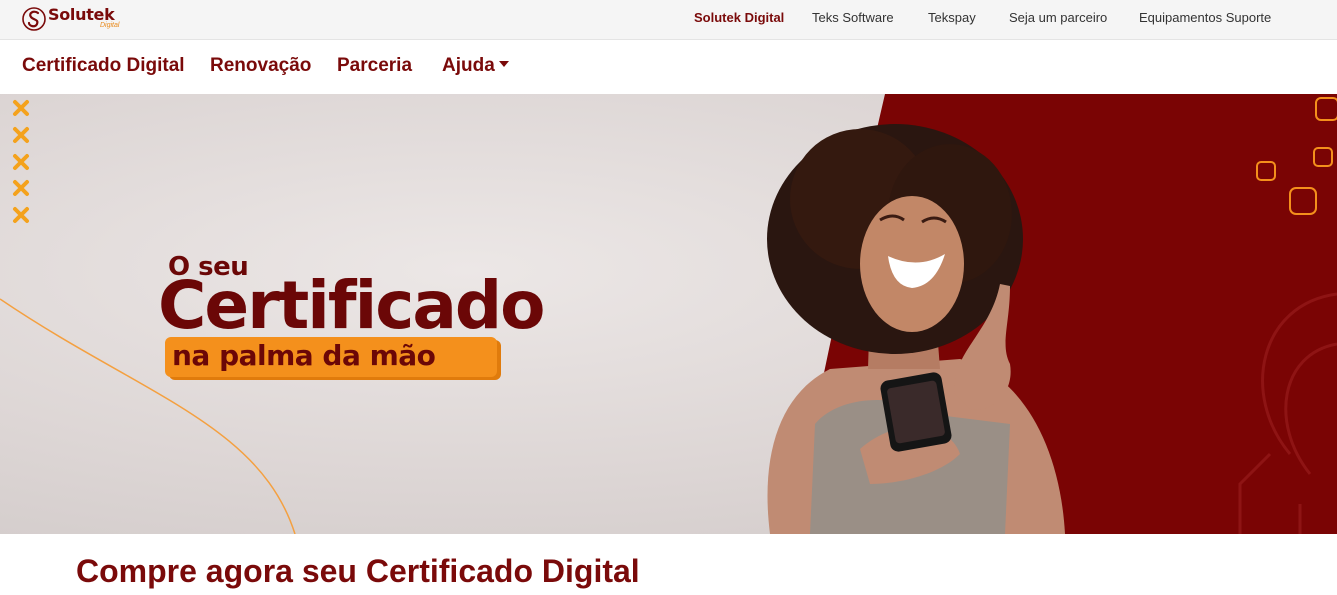  I want to click on nav-parceria: Parceria, so click(374, 66).